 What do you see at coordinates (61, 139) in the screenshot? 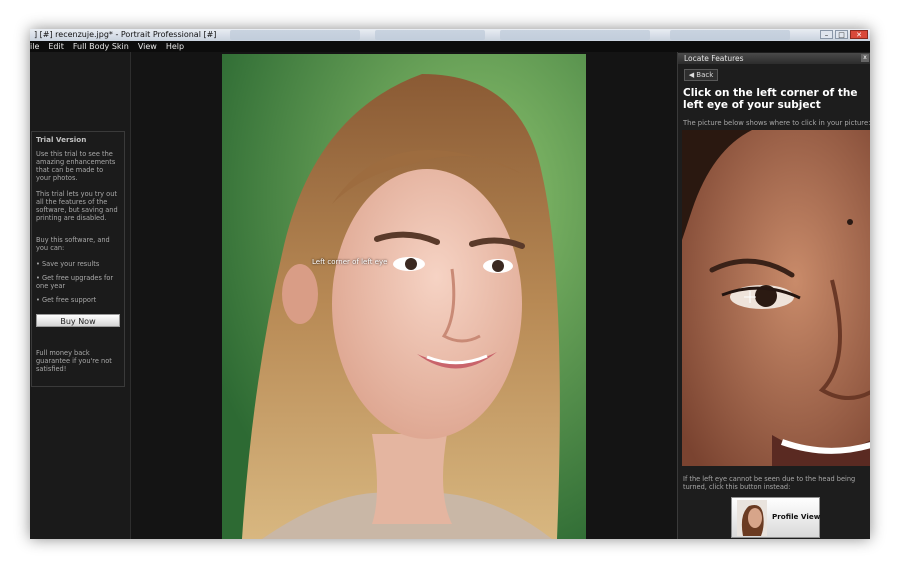
I see `trial-title: Trial Version` at bounding box center [61, 139].